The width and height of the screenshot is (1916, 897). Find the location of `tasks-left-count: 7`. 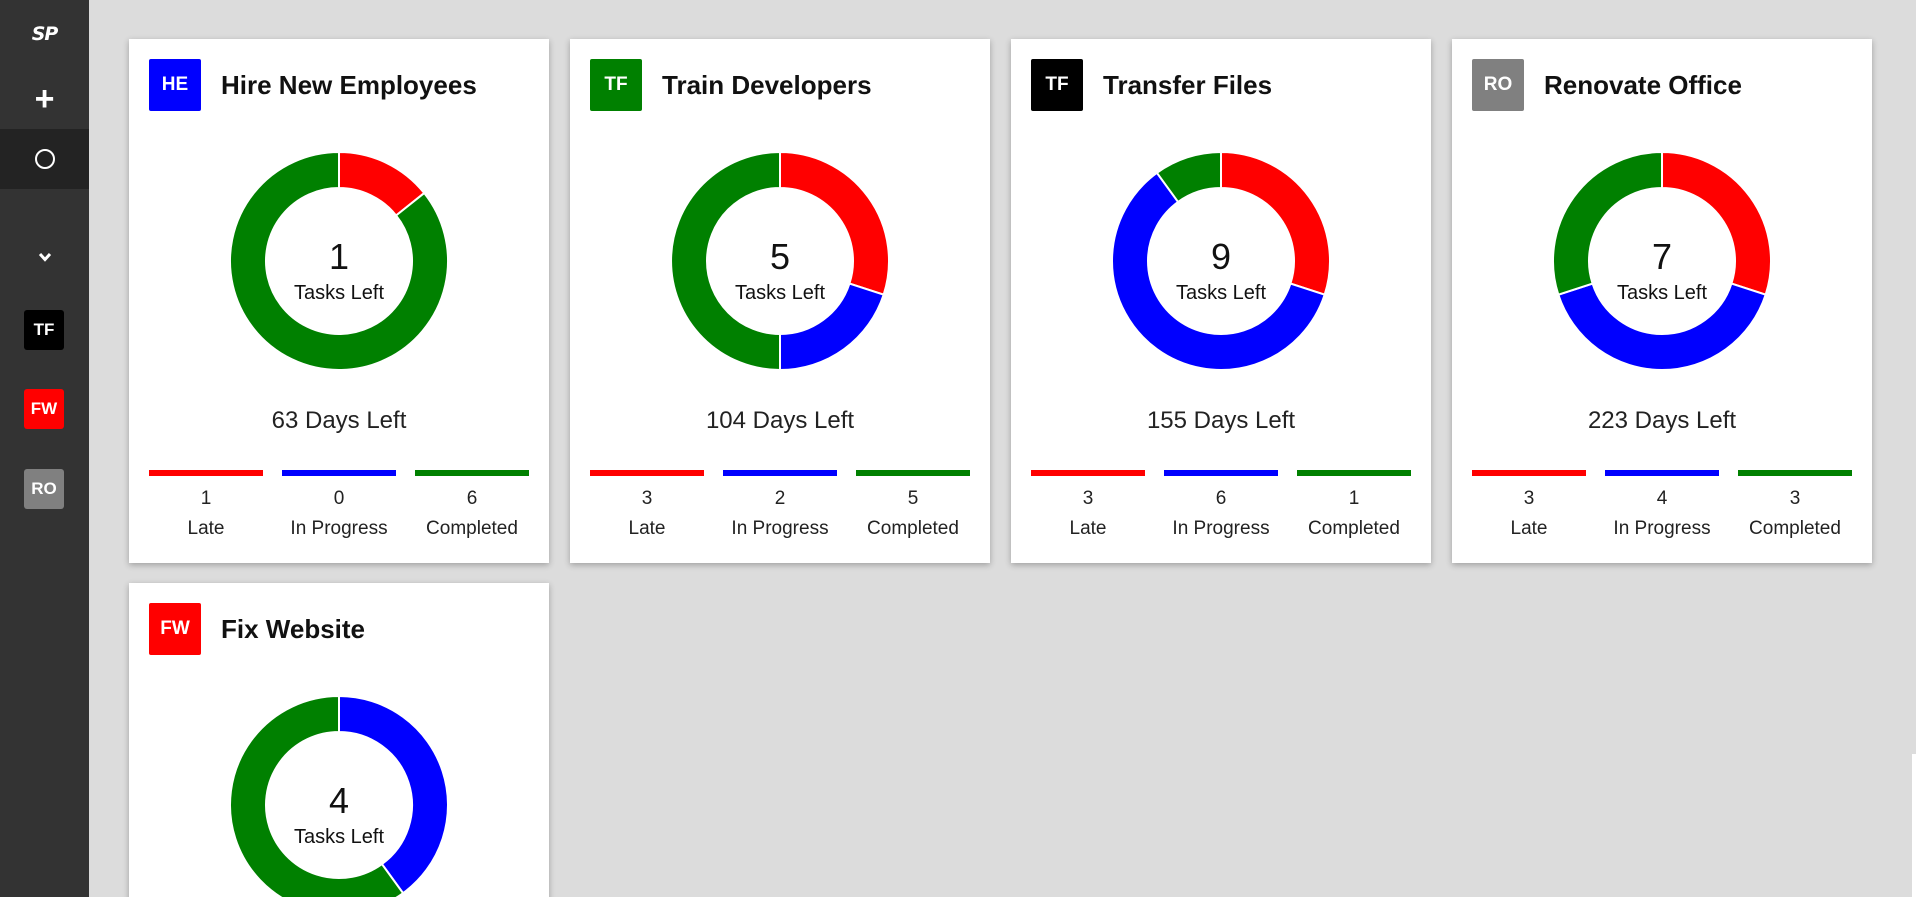

tasks-left-count: 7 is located at coordinates (1662, 256).